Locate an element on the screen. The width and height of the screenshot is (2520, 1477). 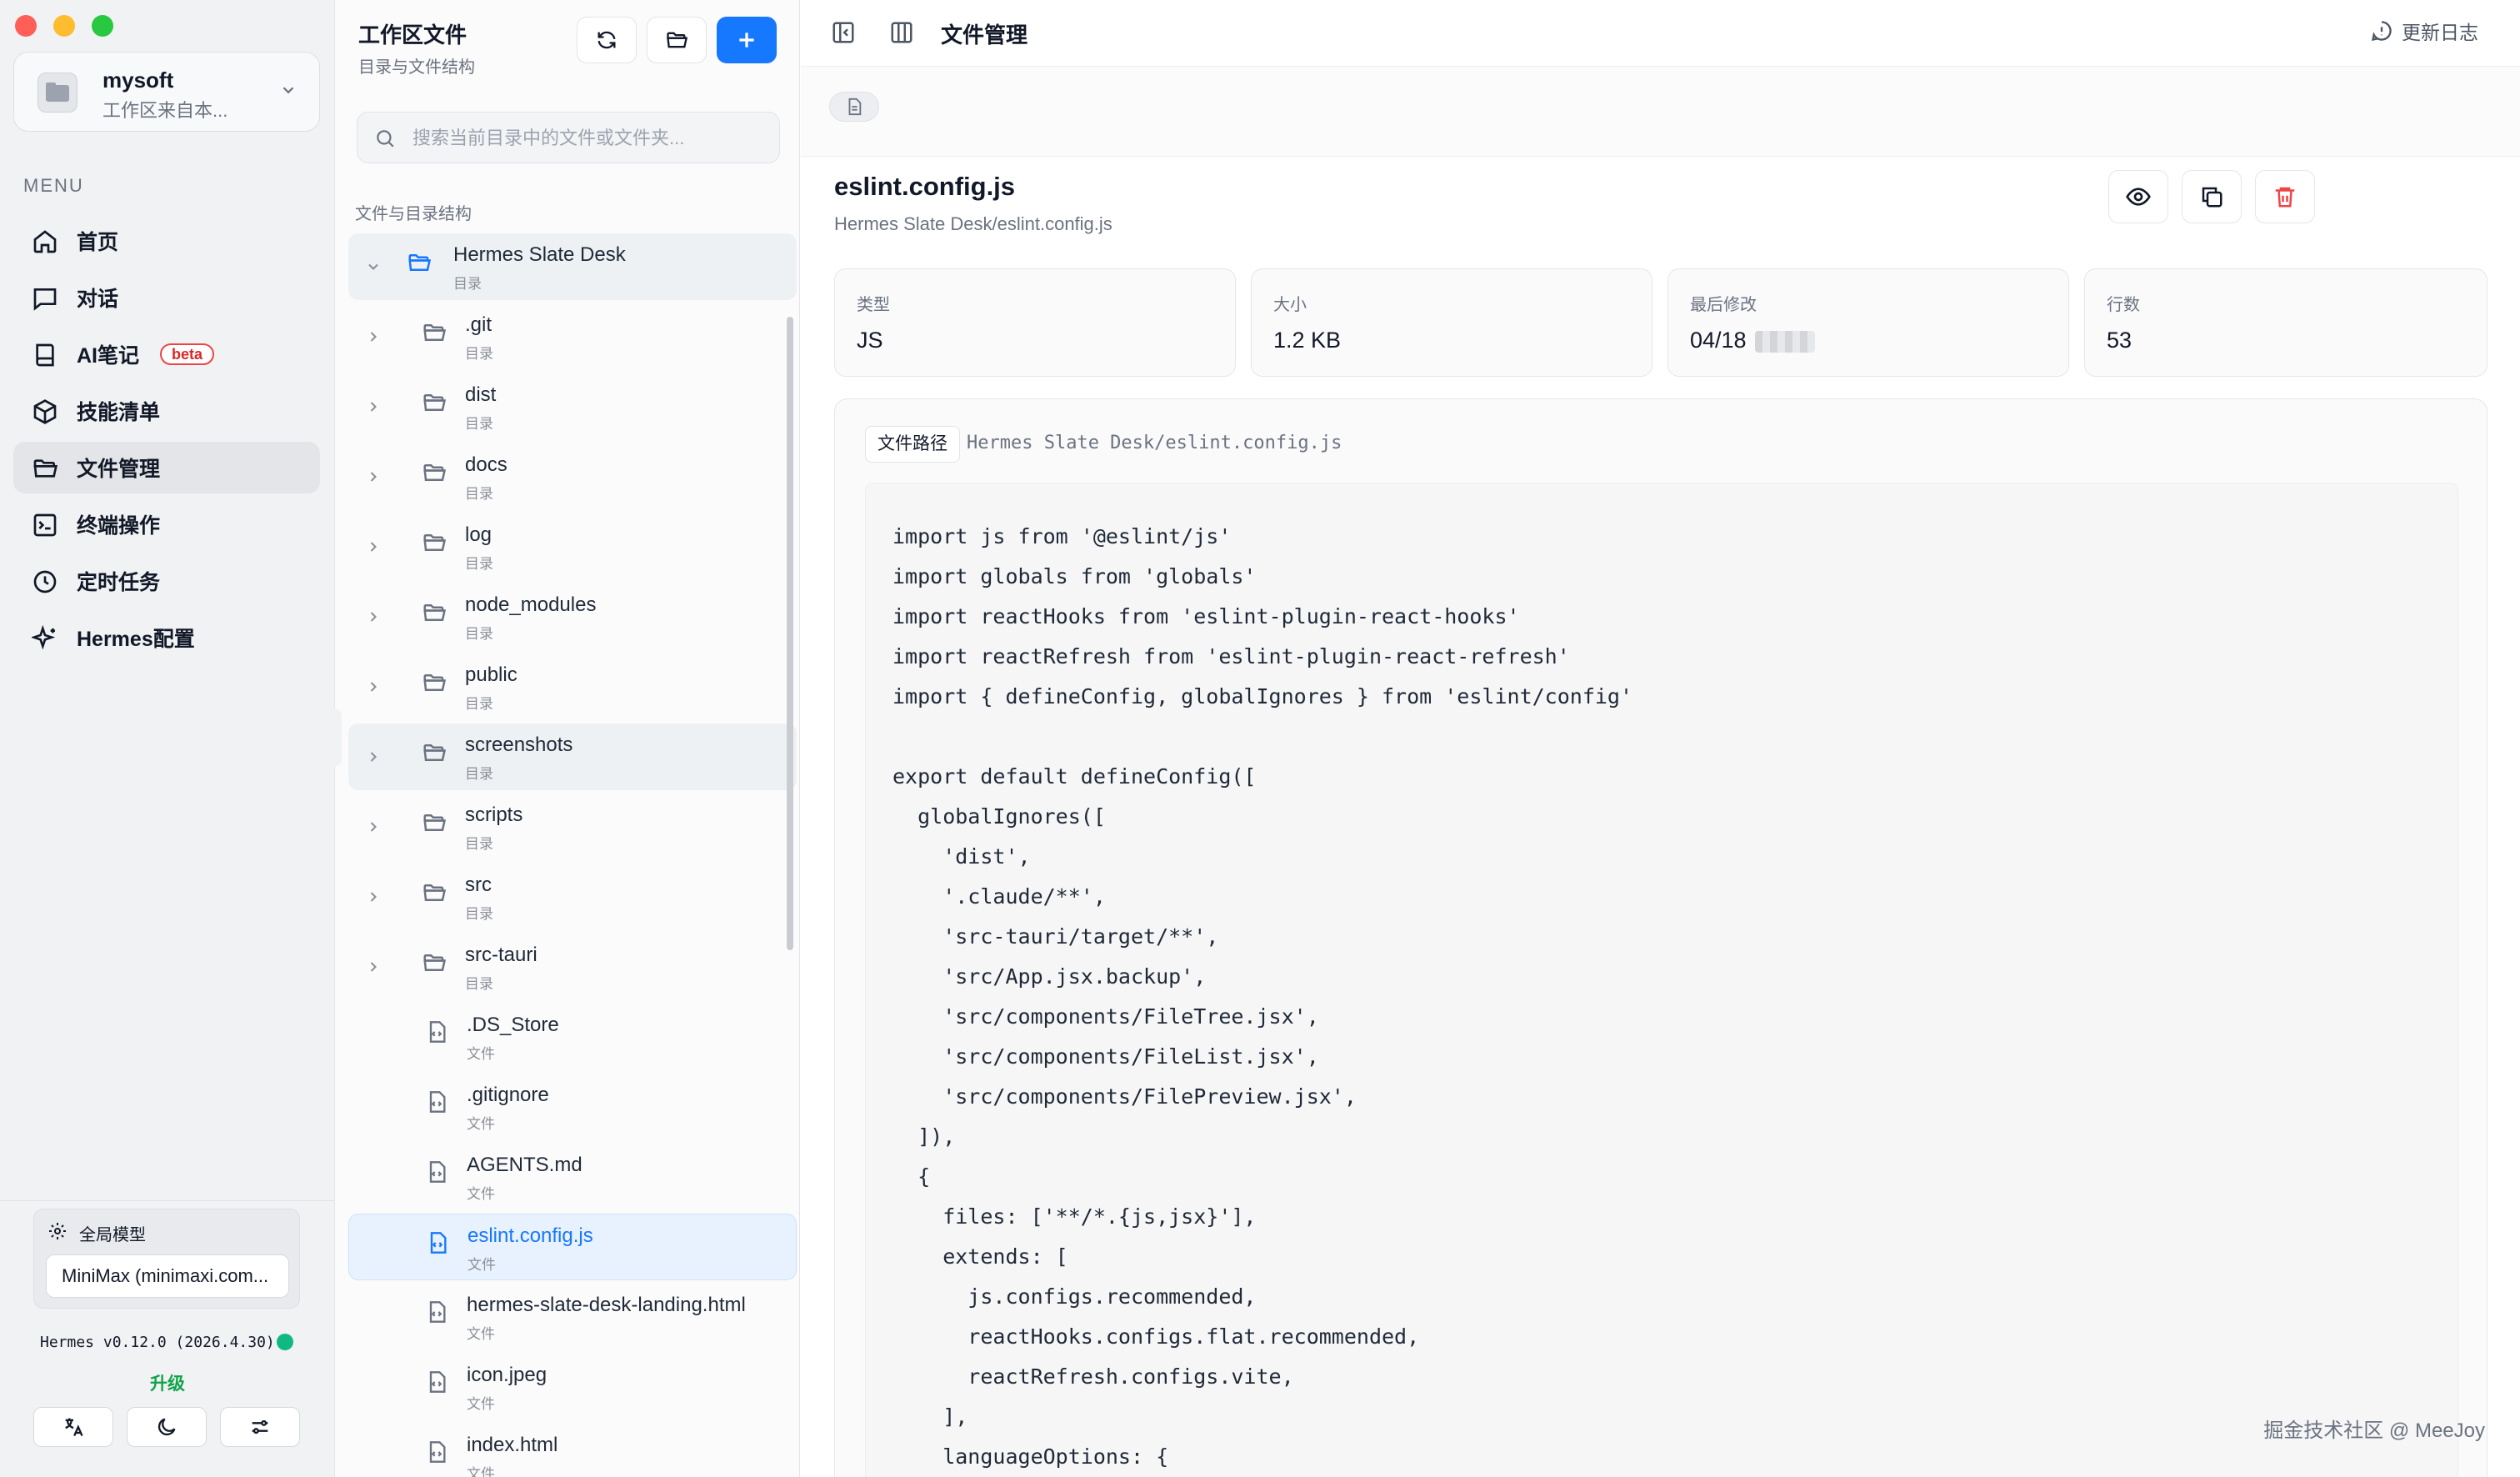
close-window-button is located at coordinates (26, 26).